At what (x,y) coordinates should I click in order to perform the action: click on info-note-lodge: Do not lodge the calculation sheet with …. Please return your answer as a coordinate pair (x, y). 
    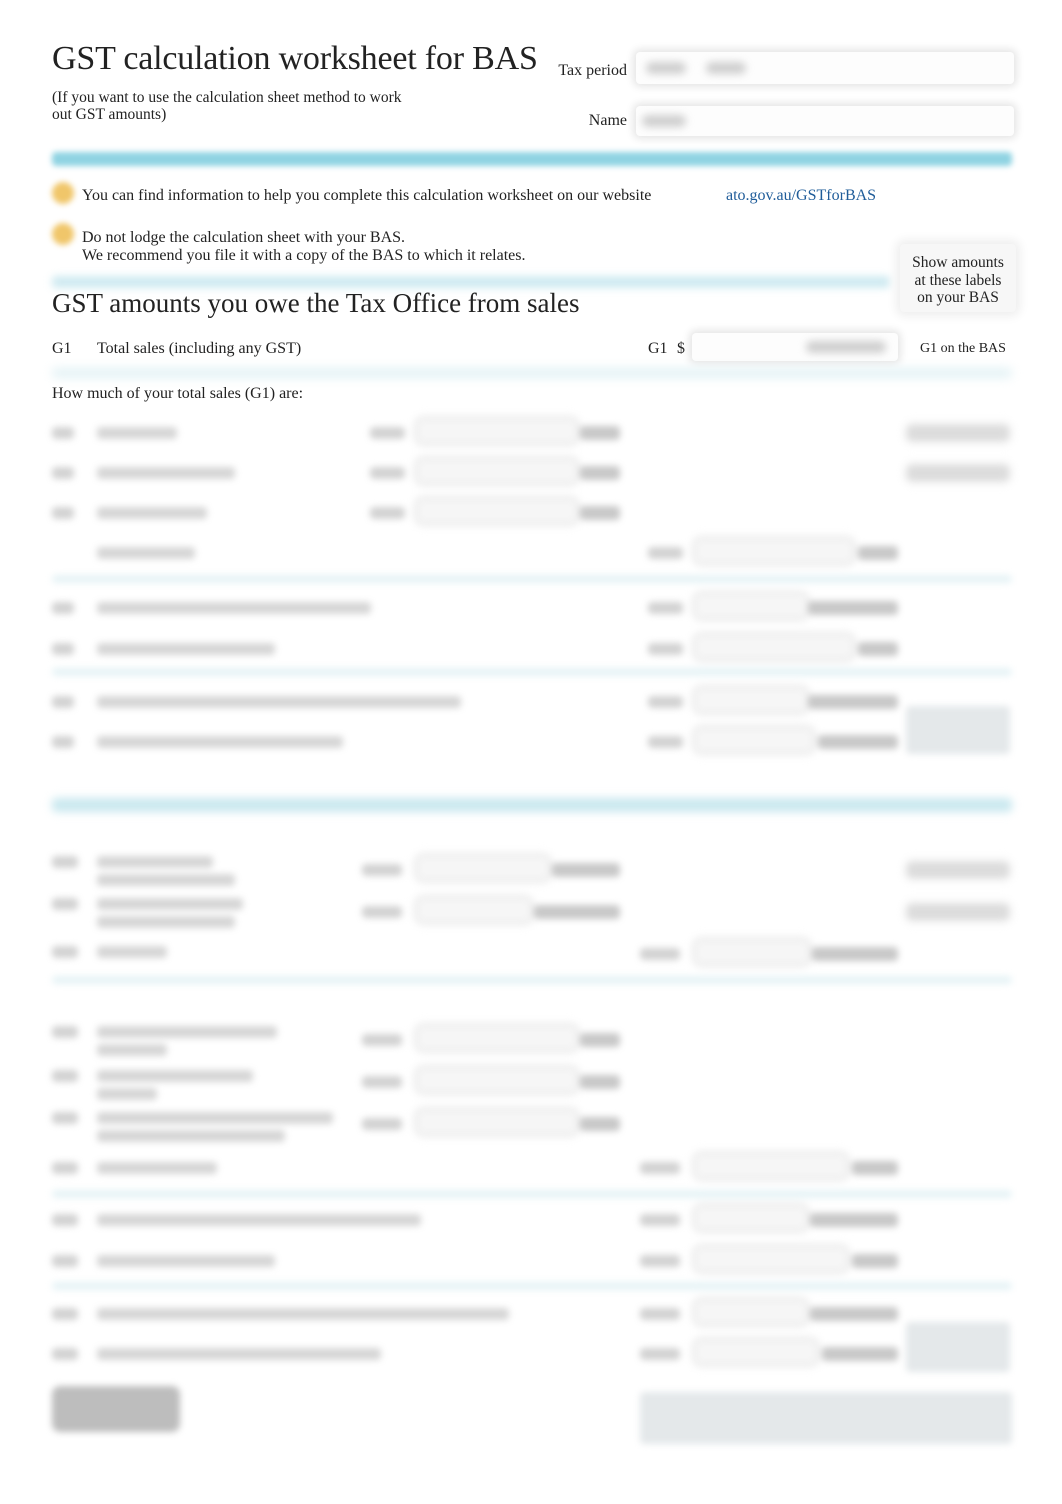
    Looking at the image, I should click on (244, 237).